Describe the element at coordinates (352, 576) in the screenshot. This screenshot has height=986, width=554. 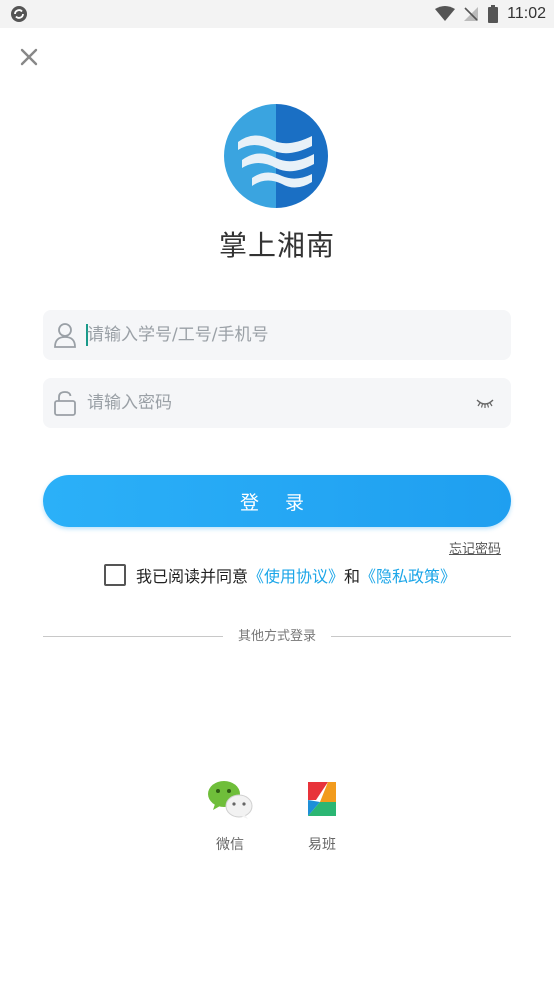
I see `agreement-conjunction: 和` at that location.